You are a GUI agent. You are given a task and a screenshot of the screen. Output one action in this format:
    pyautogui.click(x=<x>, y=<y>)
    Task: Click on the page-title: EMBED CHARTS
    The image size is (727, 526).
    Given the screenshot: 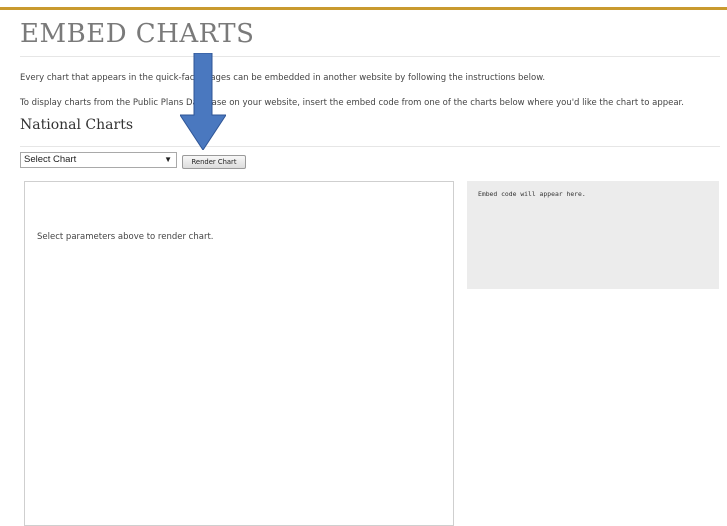 What is the action you would take?
    pyautogui.click(x=137, y=34)
    